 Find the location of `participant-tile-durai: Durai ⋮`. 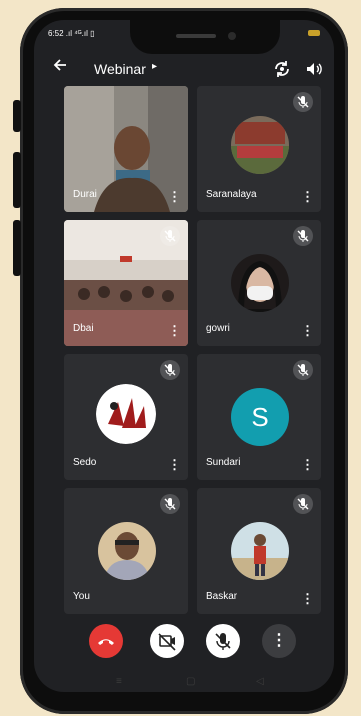

participant-tile-durai: Durai ⋮ is located at coordinates (126, 149).